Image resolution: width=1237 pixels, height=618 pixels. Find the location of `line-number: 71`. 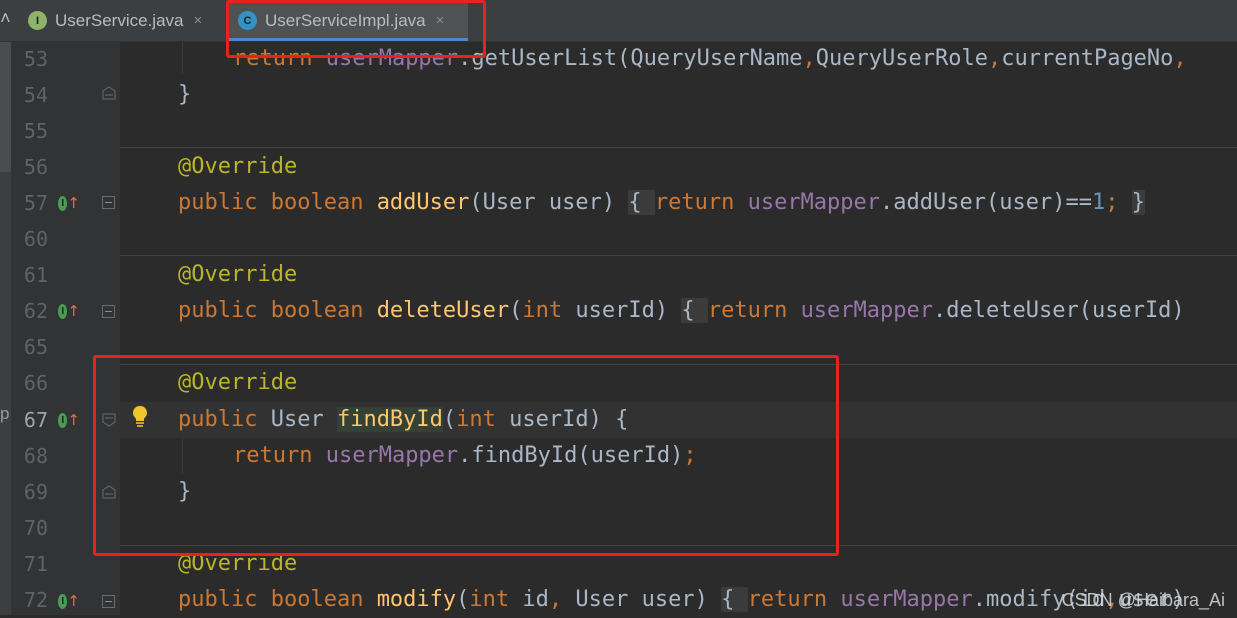

line-number: 71 is located at coordinates (35, 564).